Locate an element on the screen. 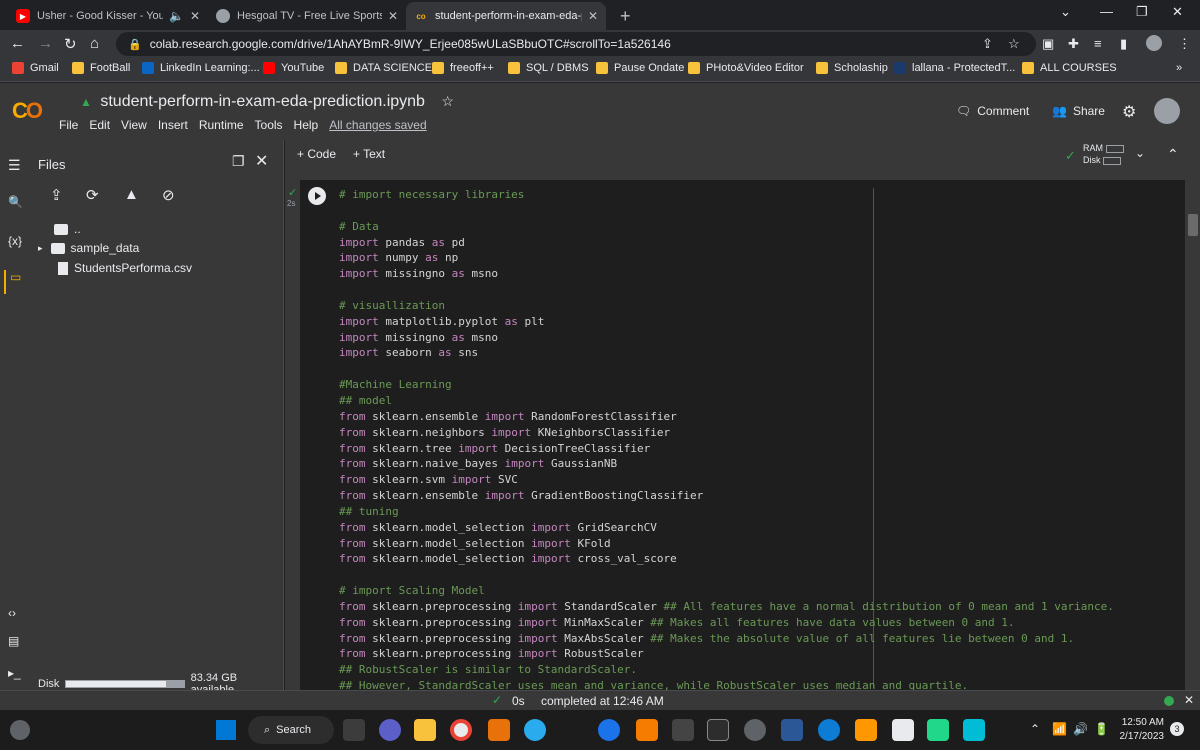 The height and width of the screenshot is (750, 1200). bookmarks-overflow-button: » is located at coordinates (1179, 68).